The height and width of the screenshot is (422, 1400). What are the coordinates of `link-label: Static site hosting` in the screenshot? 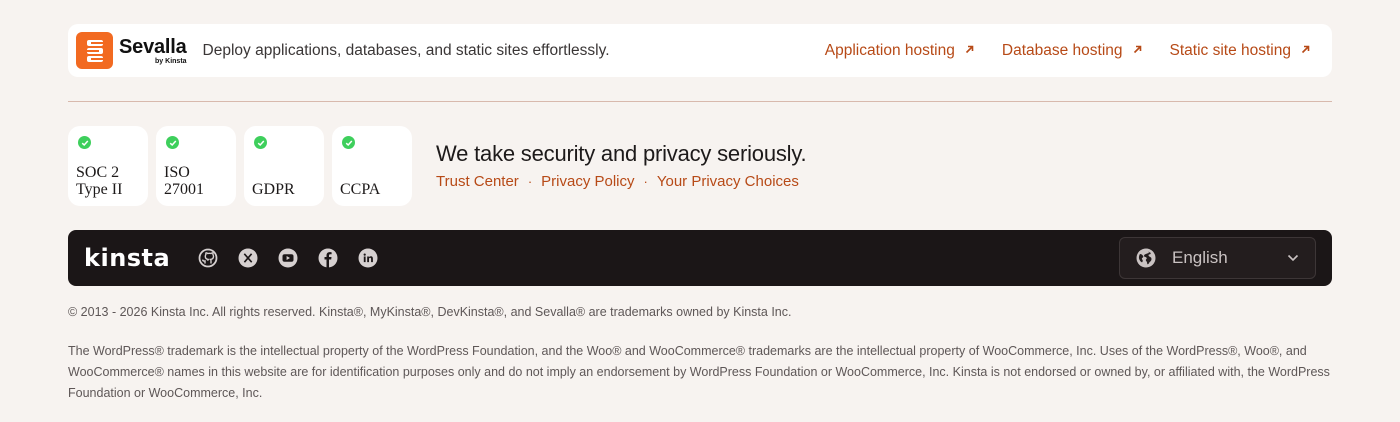 It's located at (1230, 50).